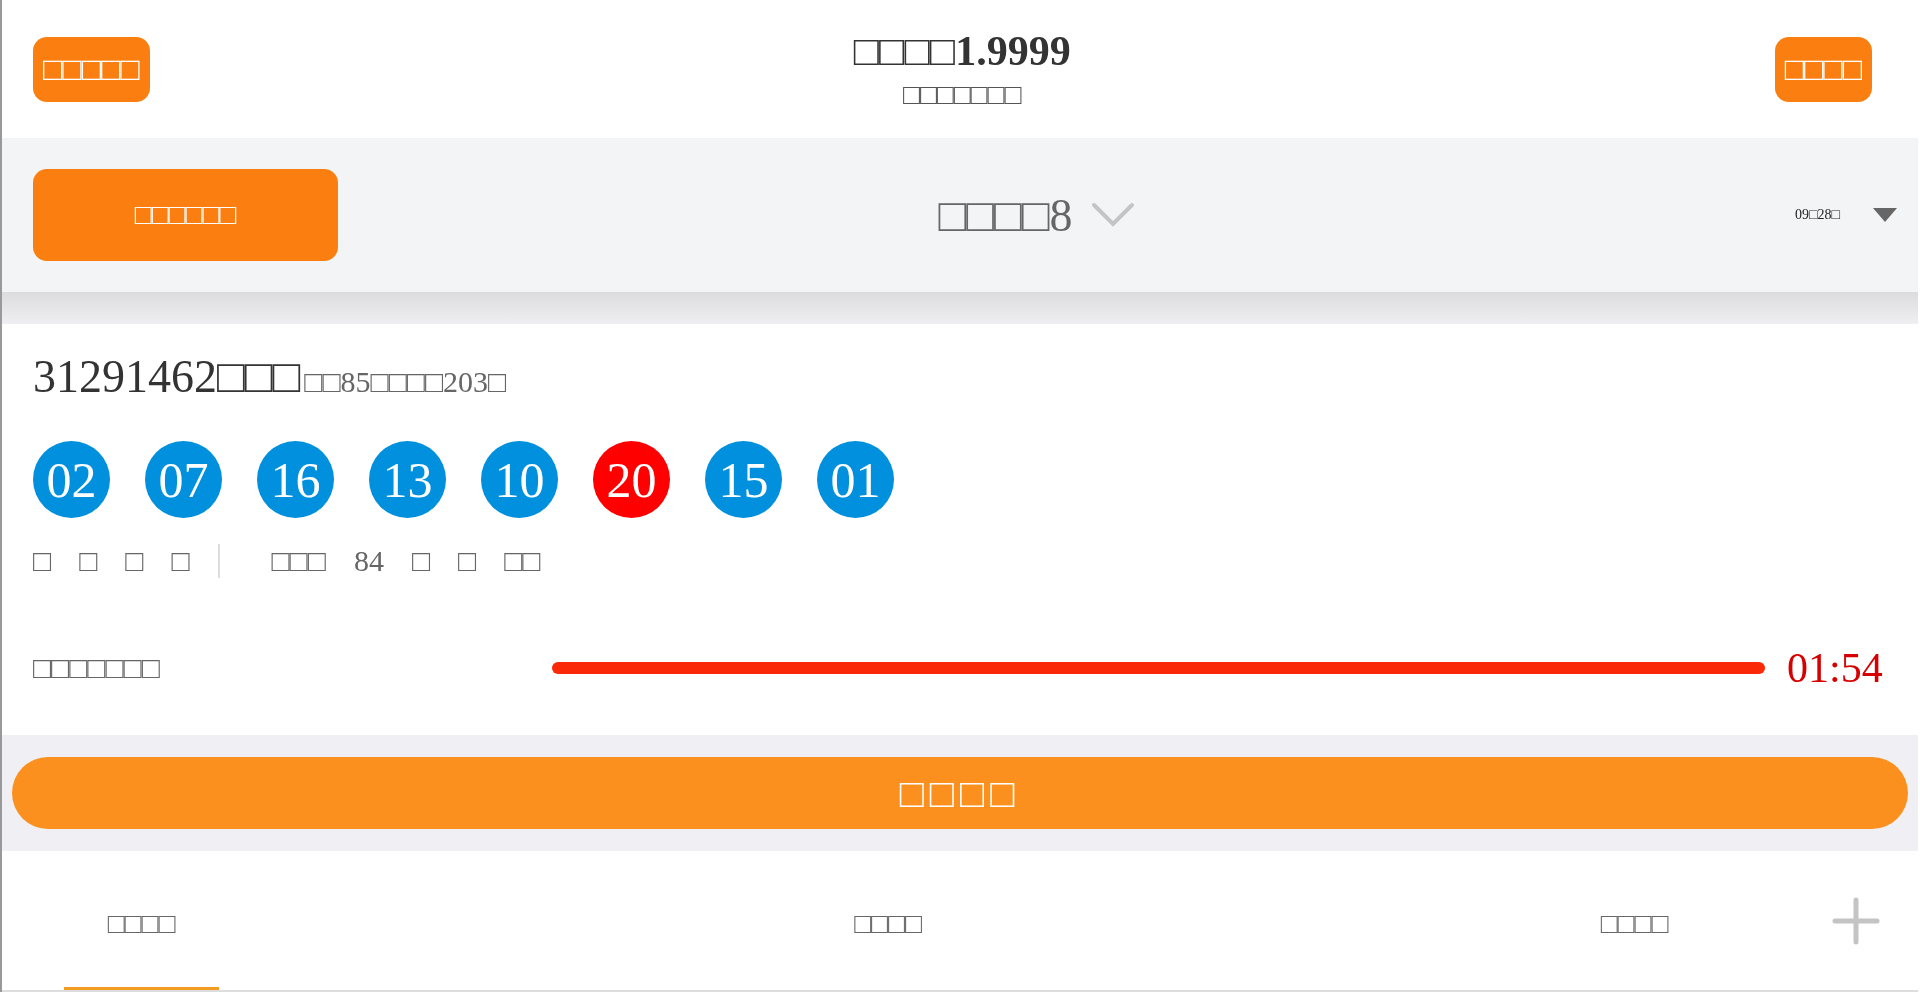 This screenshot has height=993, width=1920. I want to click on countdown-time: 01:54, so click(1835, 668).